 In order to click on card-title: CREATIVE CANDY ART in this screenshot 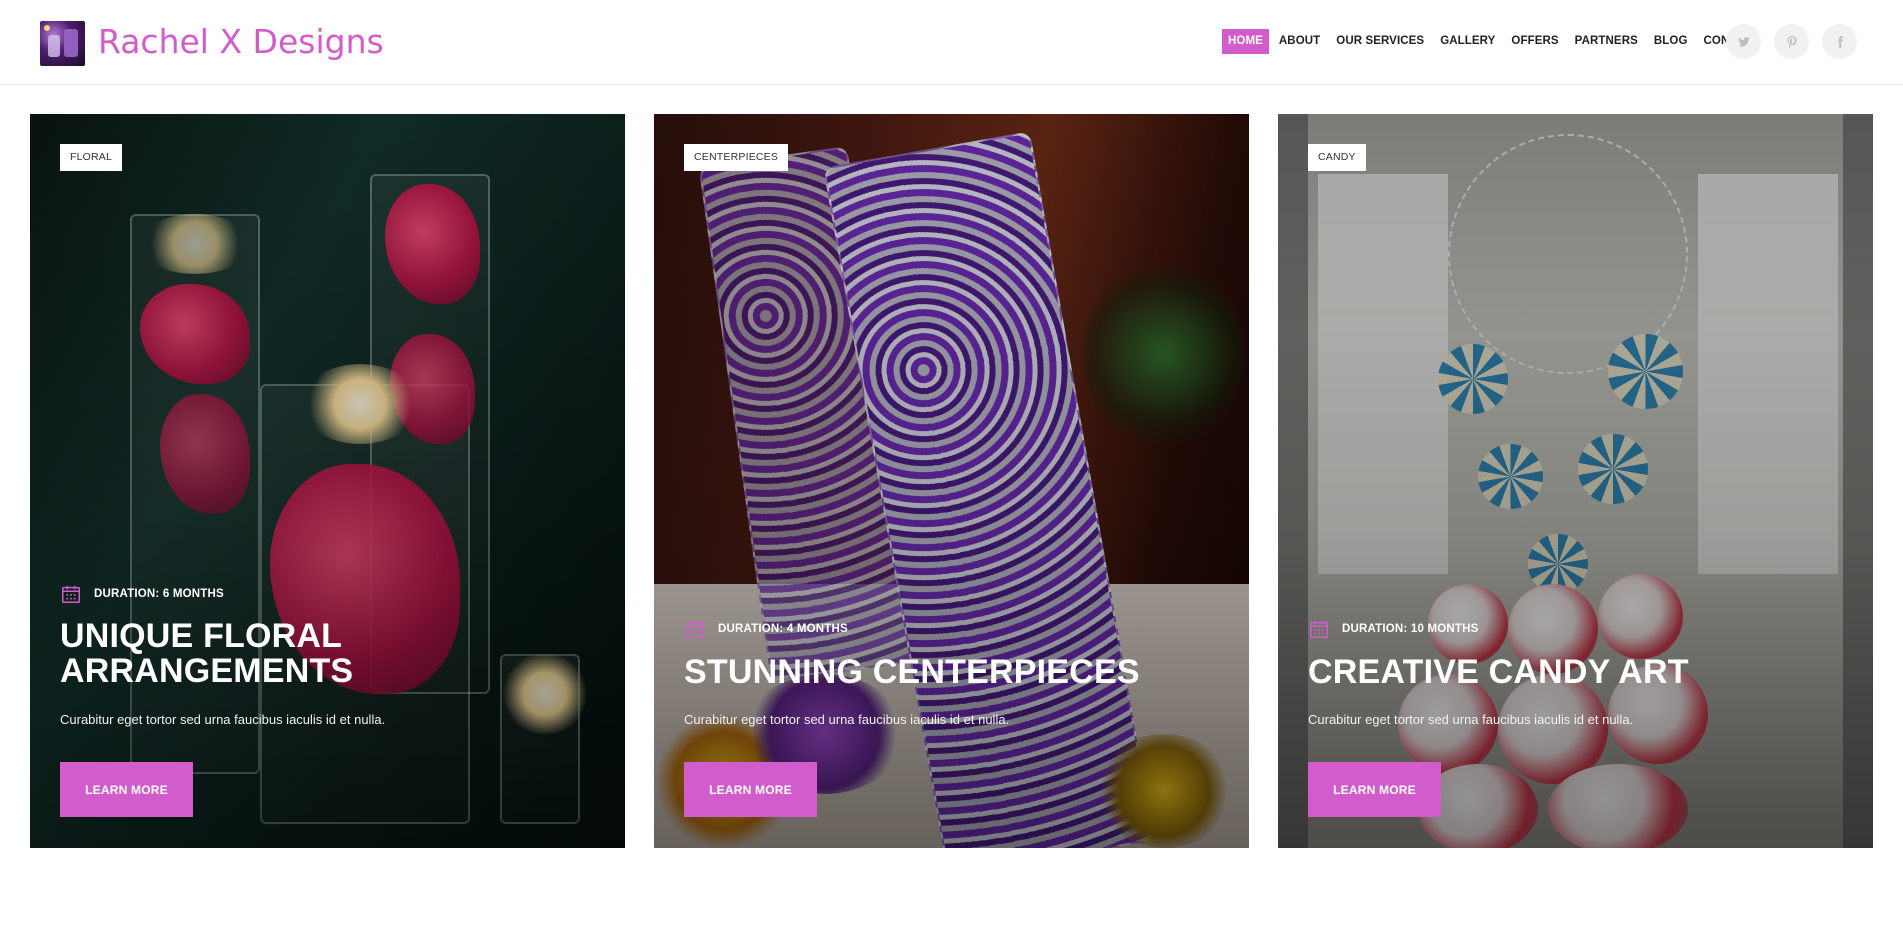, I will do `click(1578, 672)`.